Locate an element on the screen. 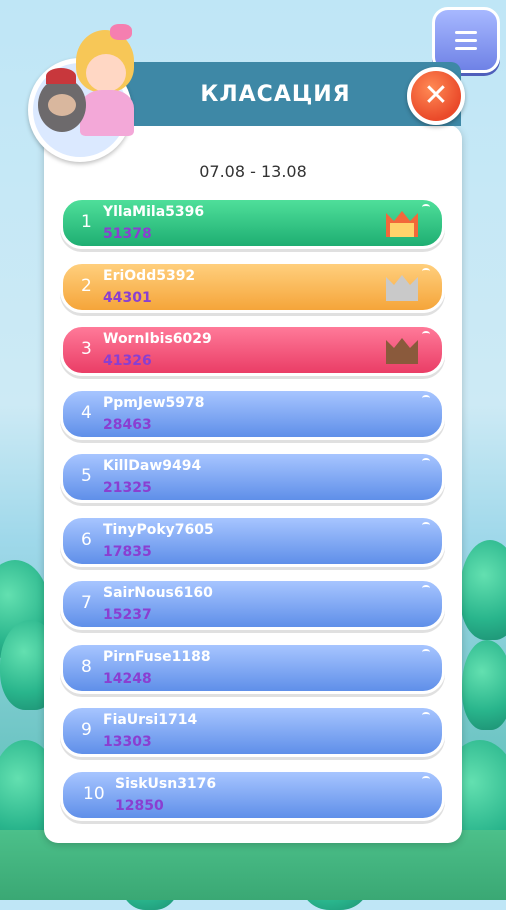  player-name: SiskUsn3176 is located at coordinates (166, 783).